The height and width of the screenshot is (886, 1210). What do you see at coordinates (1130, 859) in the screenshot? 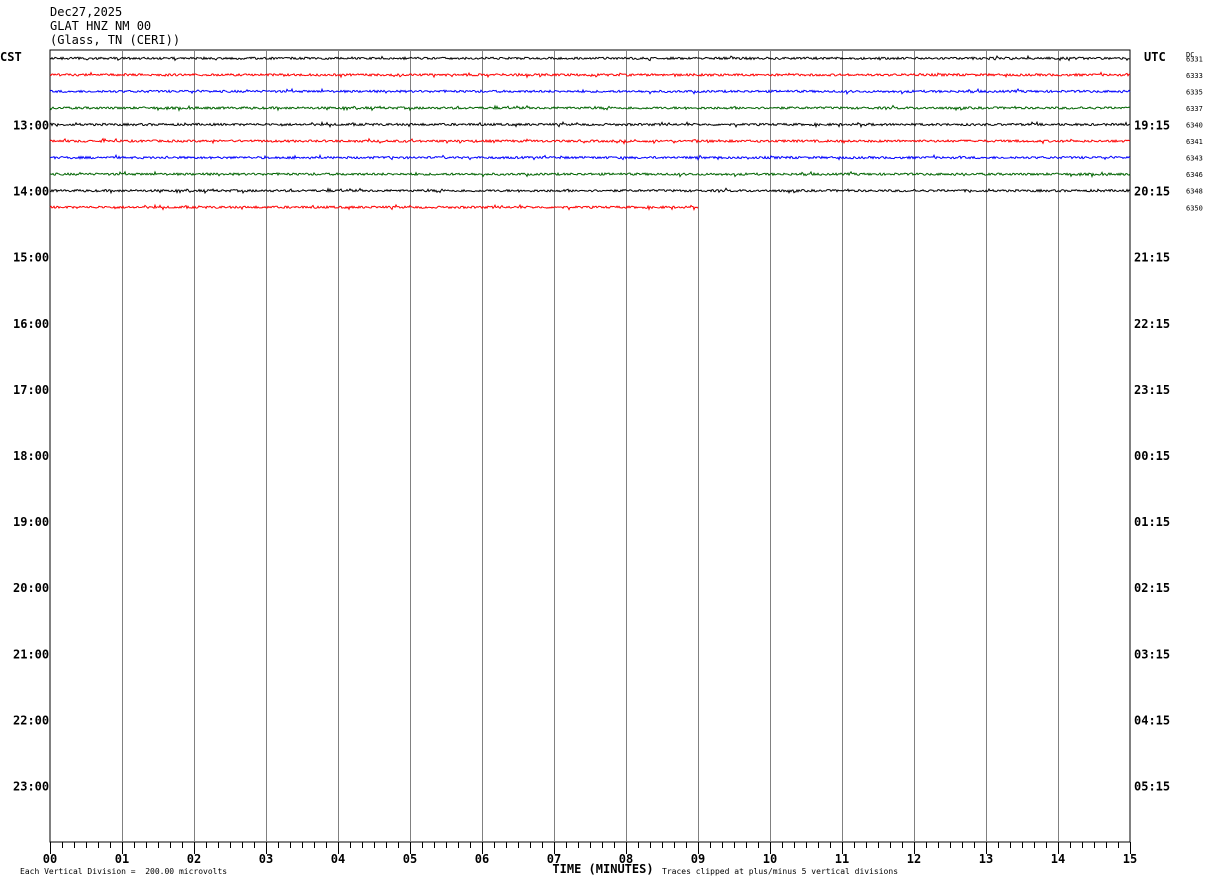
I see `x-tick-label: 15` at bounding box center [1130, 859].